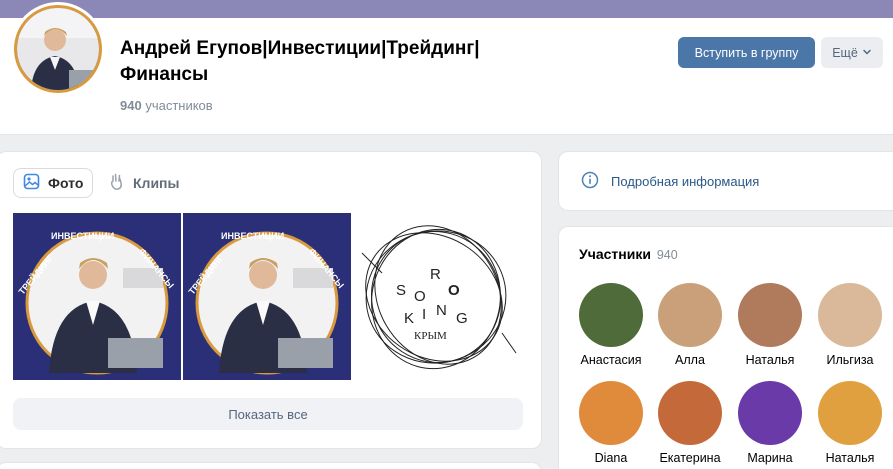 The height and width of the screenshot is (469, 893). I want to click on logo-letter-i: I, so click(424, 314).